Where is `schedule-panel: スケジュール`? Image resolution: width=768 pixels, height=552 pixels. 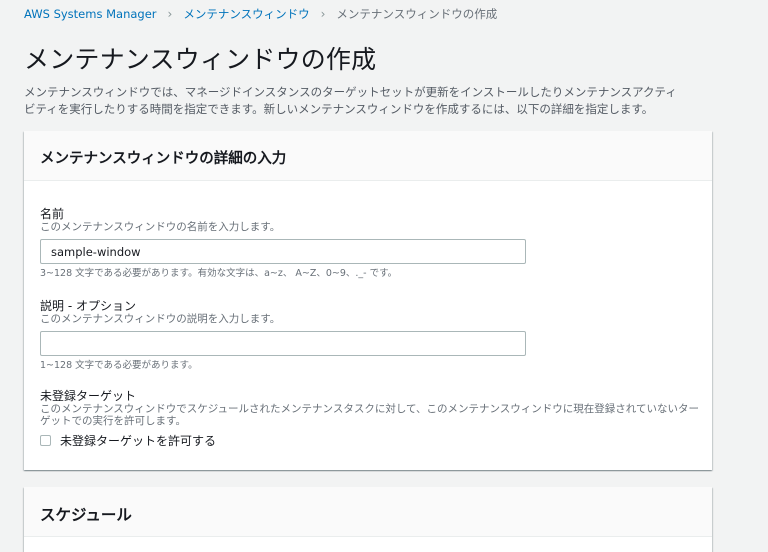 schedule-panel: スケジュール is located at coordinates (368, 519).